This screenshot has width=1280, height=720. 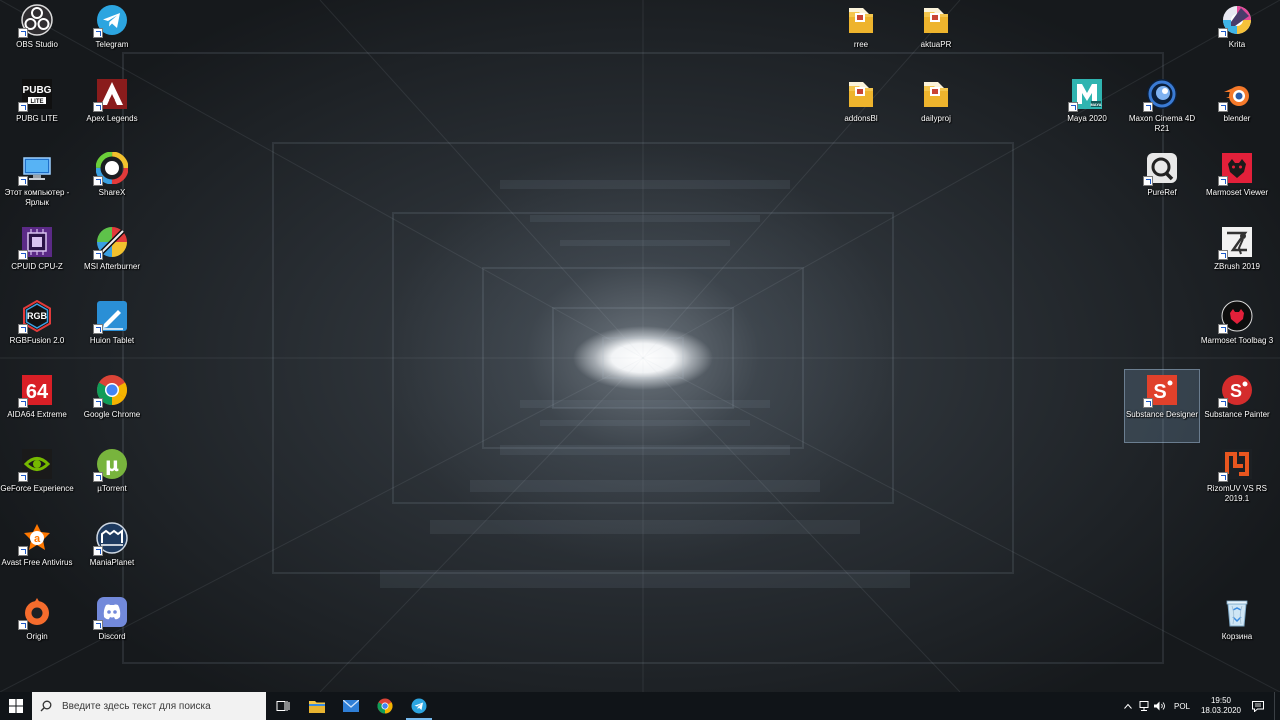 I want to click on taskbar-search-box, so click(x=149, y=706).